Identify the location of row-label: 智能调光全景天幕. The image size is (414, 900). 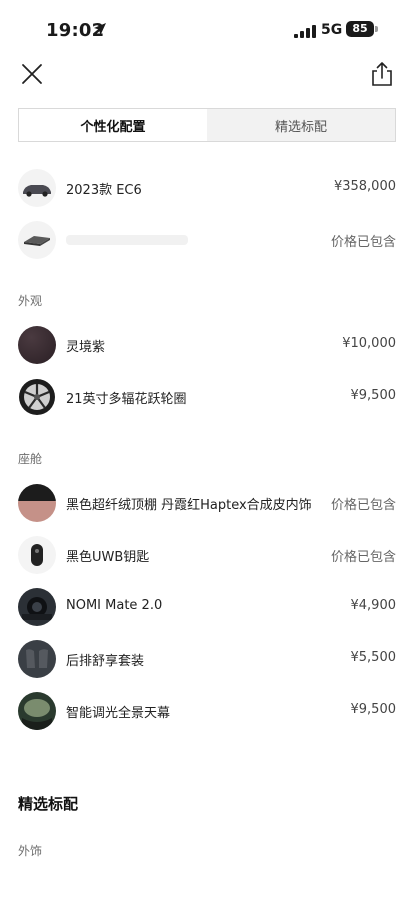
(118, 713).